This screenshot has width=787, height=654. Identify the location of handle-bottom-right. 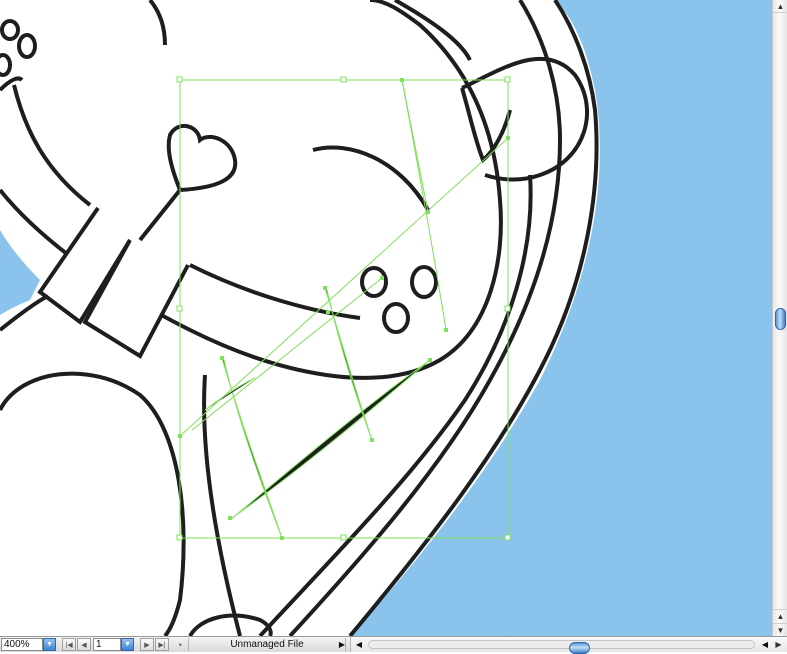
(507, 537).